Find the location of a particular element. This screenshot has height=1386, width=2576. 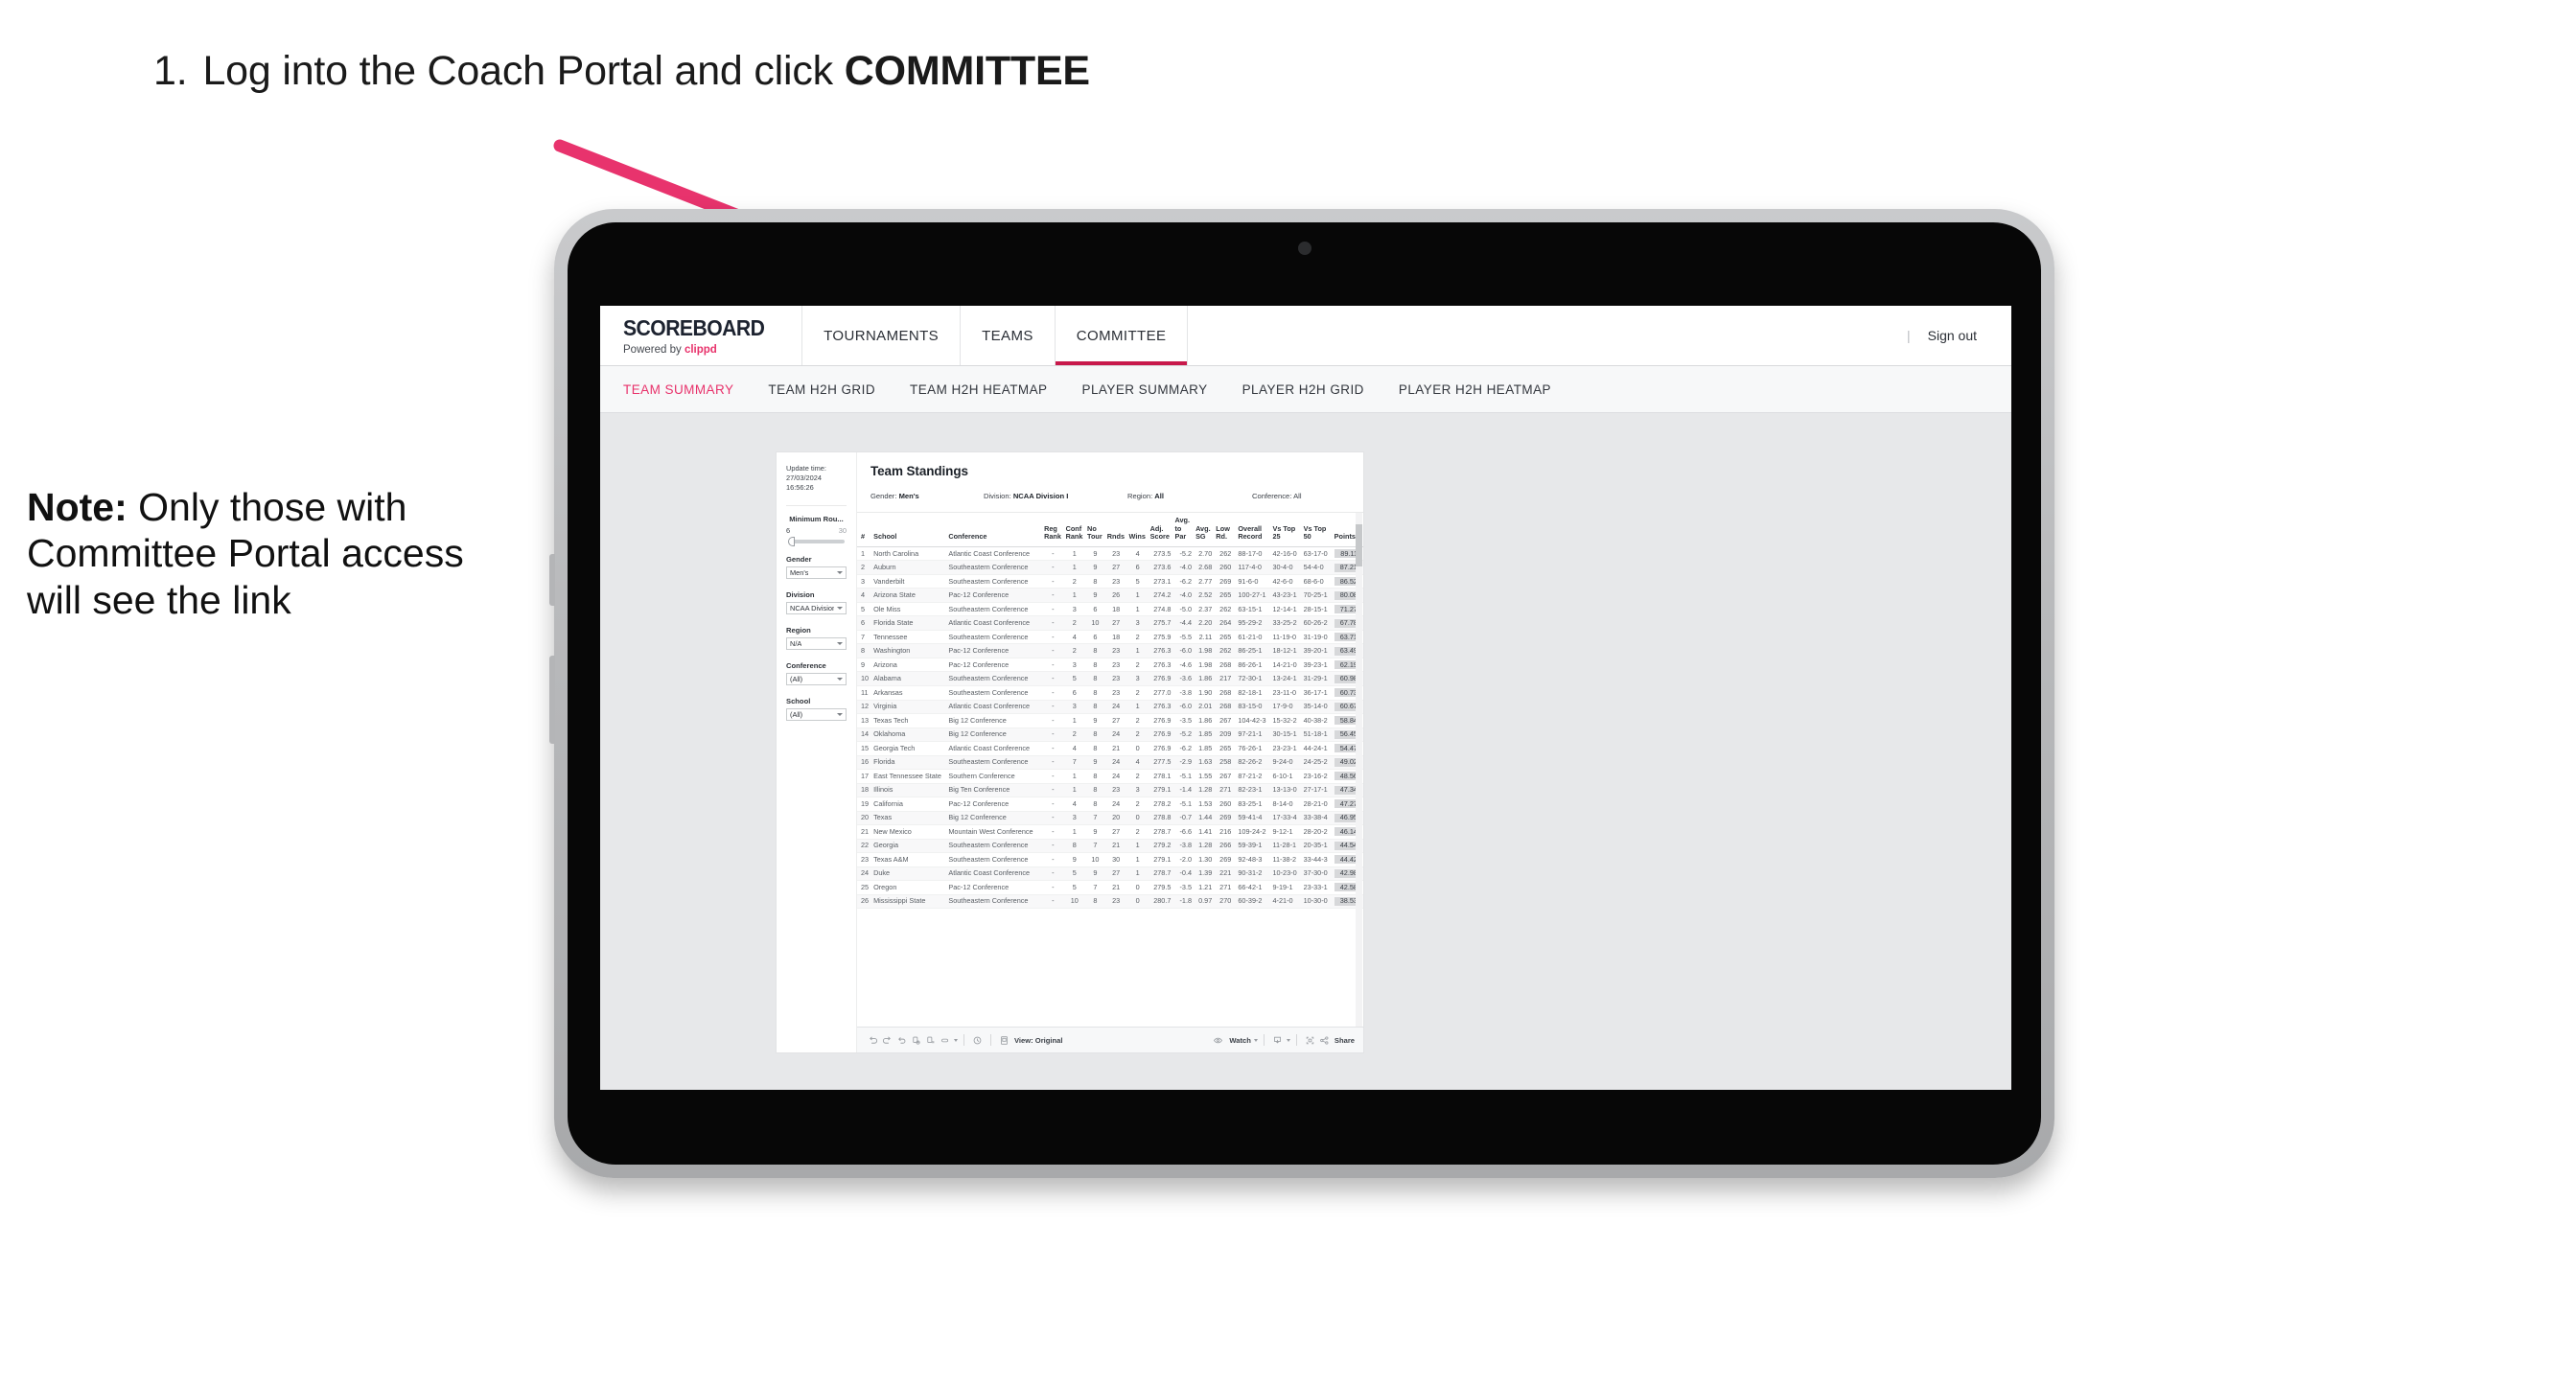

filter-division-label: Division is located at coordinates (801, 594).